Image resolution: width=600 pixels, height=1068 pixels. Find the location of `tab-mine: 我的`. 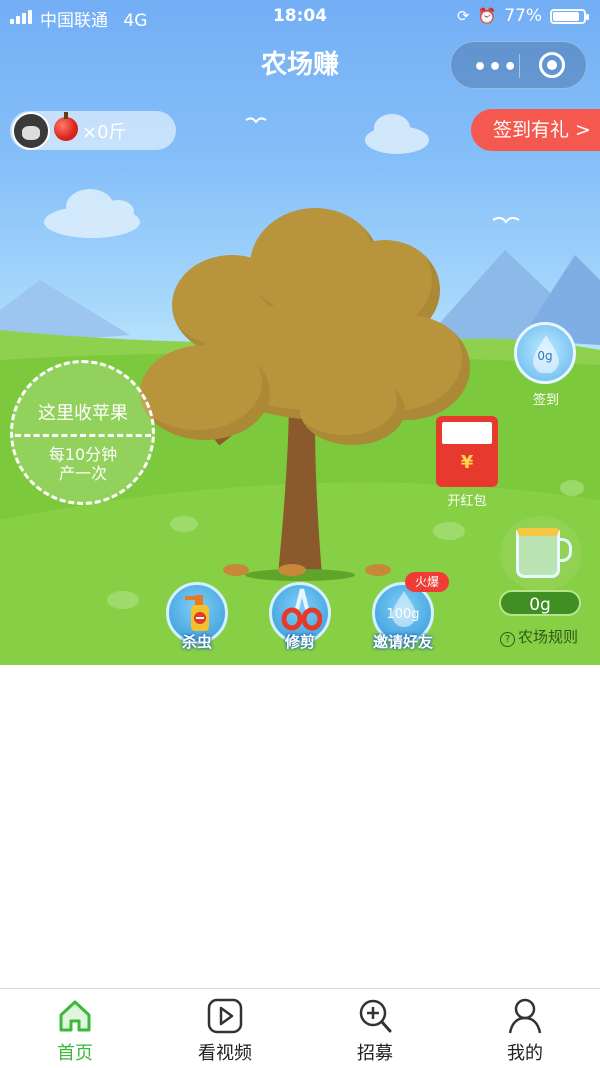

tab-mine: 我的 is located at coordinates (525, 1028).